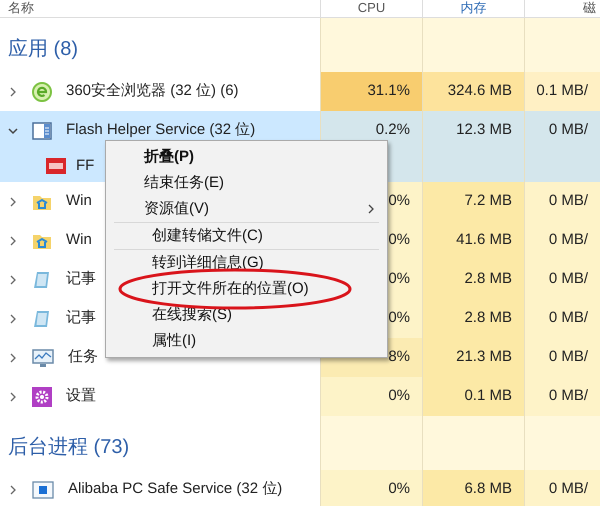 This screenshot has height=506, width=600. Describe the element at coordinates (152, 91) in the screenshot. I see `process-name: 360安全浏览器 (32 位) (6)` at that location.